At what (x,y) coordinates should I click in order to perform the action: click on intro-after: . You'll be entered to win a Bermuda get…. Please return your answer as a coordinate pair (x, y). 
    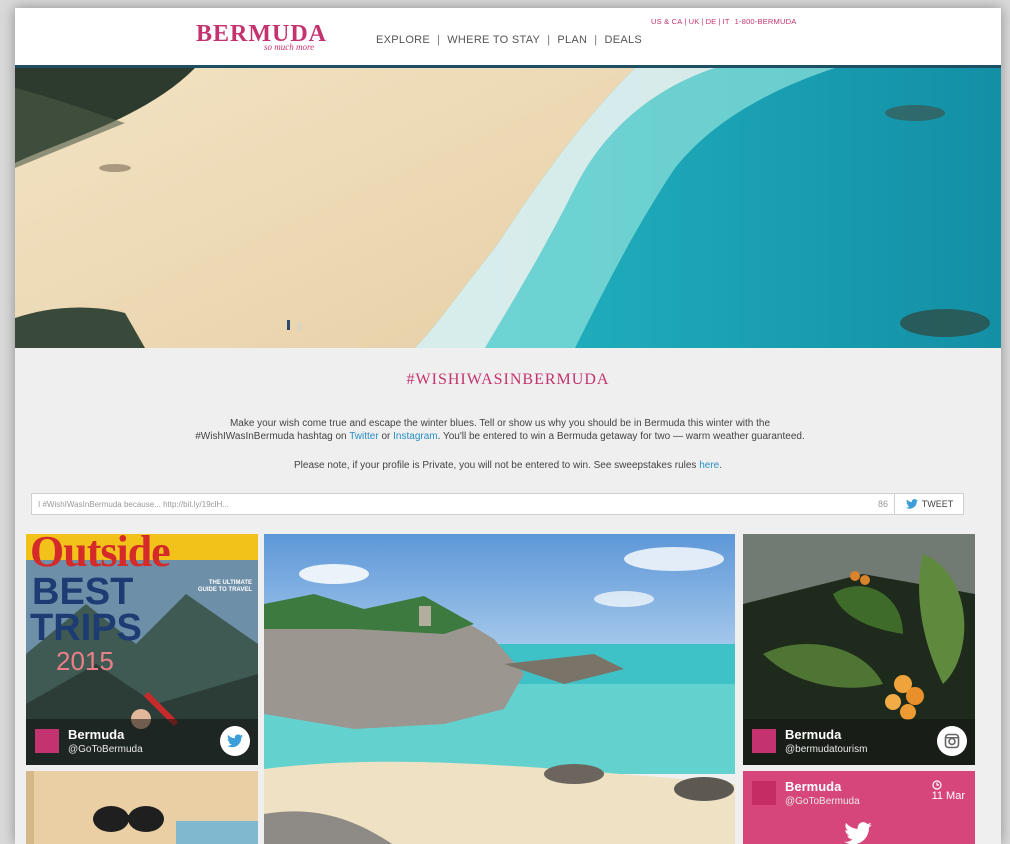
    Looking at the image, I should click on (621, 436).